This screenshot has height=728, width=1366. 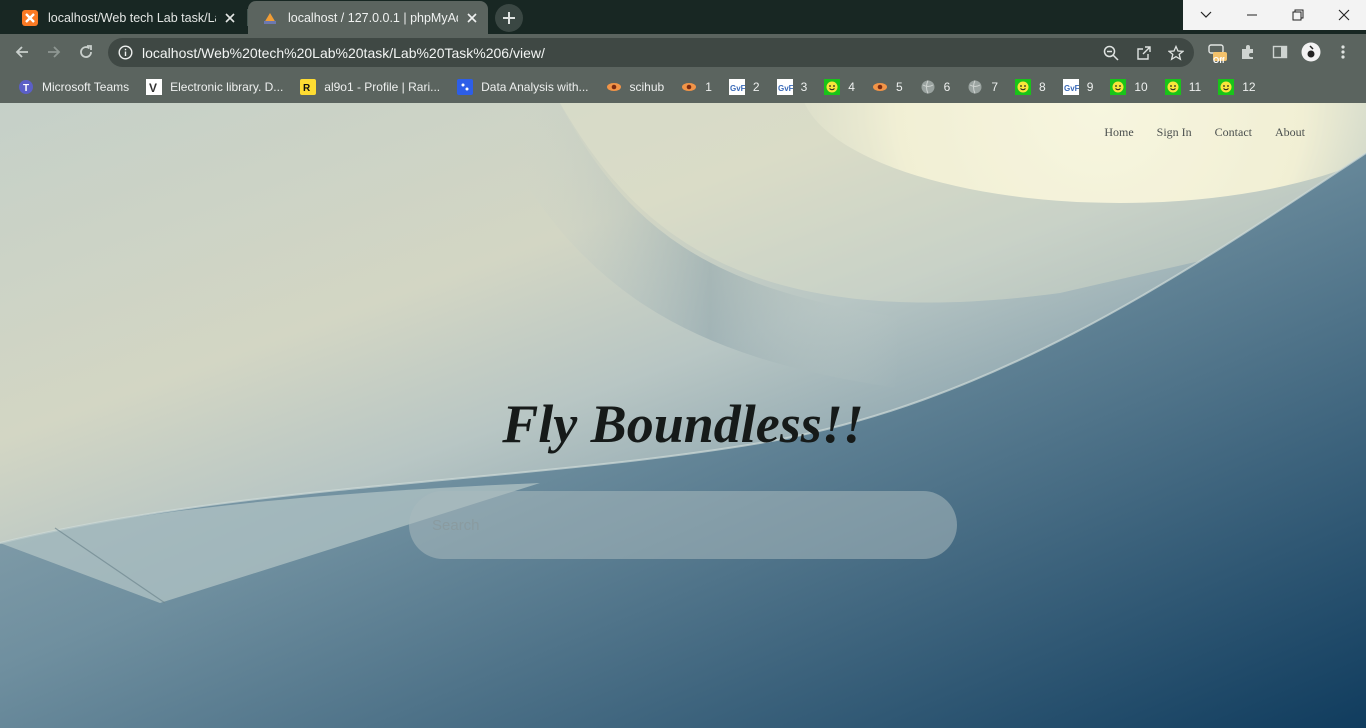 I want to click on minimize-icon, so click(x=1252, y=15).